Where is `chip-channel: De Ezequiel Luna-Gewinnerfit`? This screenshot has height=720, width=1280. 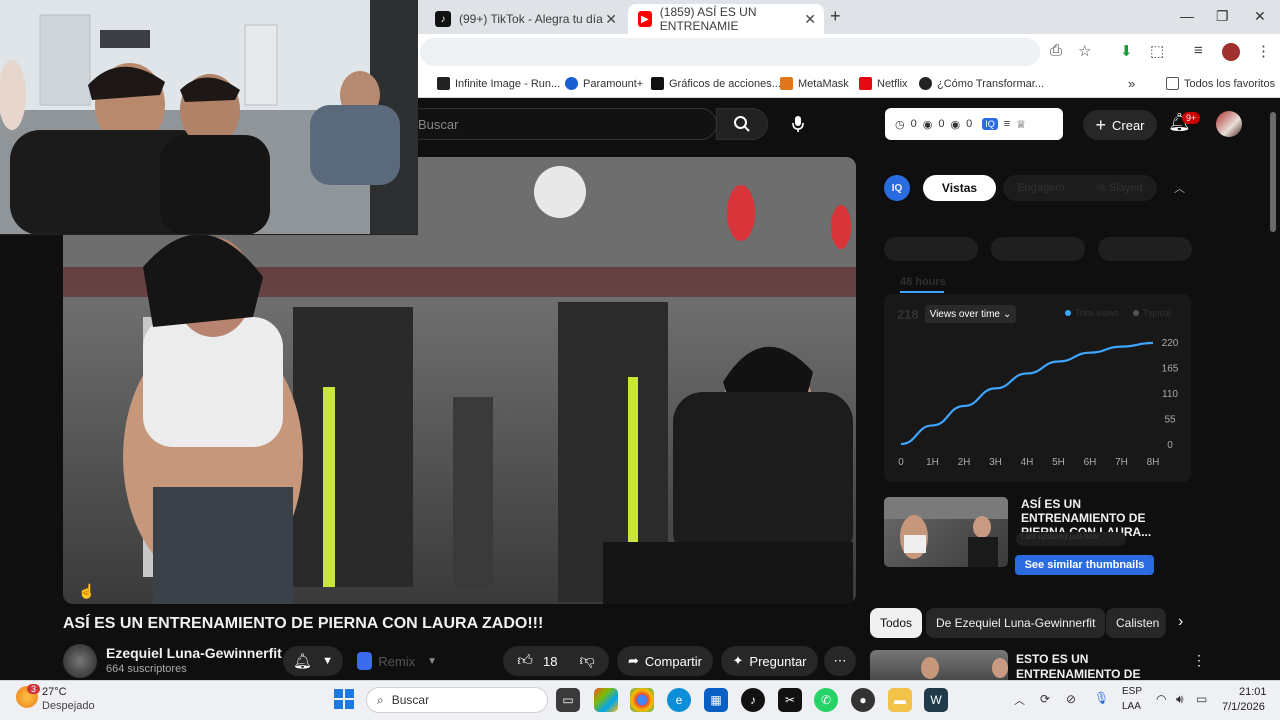 chip-channel: De Ezequiel Luna-Gewinnerfit is located at coordinates (1016, 623).